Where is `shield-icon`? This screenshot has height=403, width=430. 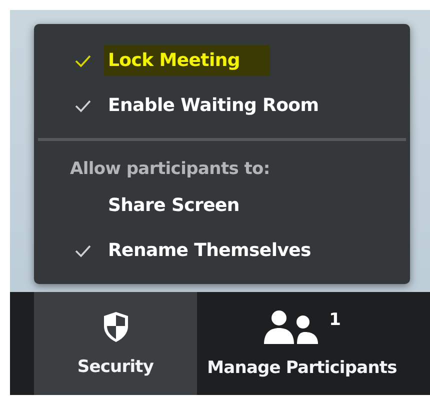 shield-icon is located at coordinates (115, 326).